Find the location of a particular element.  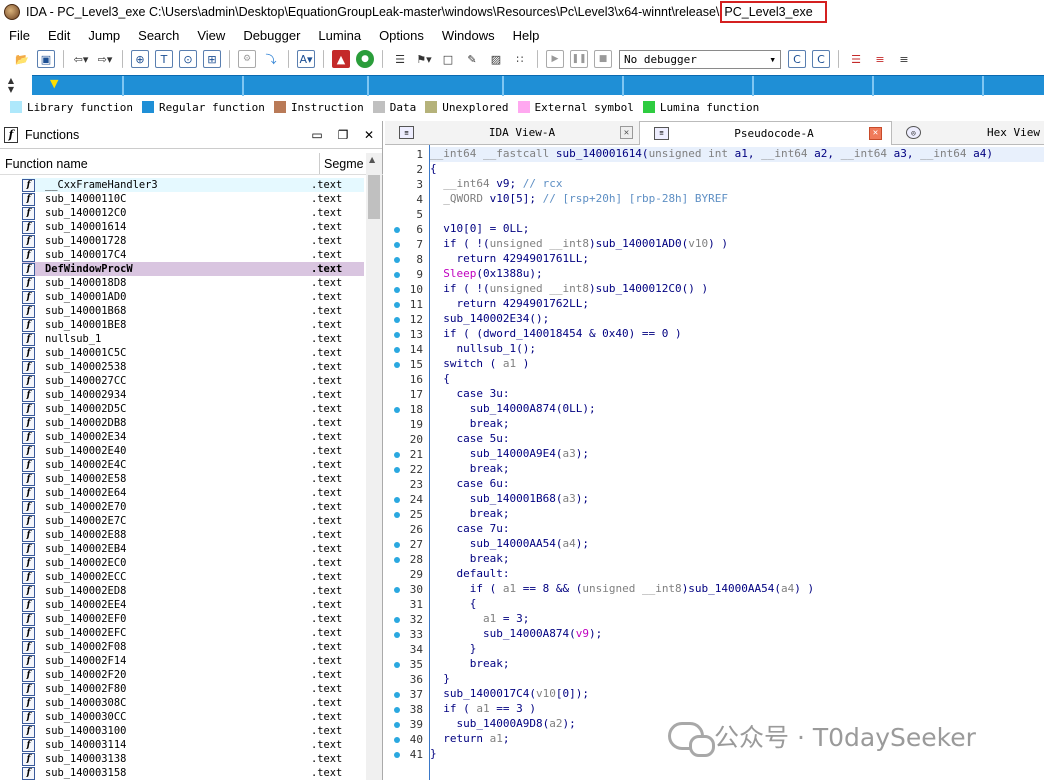

text-view-icon: T is located at coordinates (164, 59).